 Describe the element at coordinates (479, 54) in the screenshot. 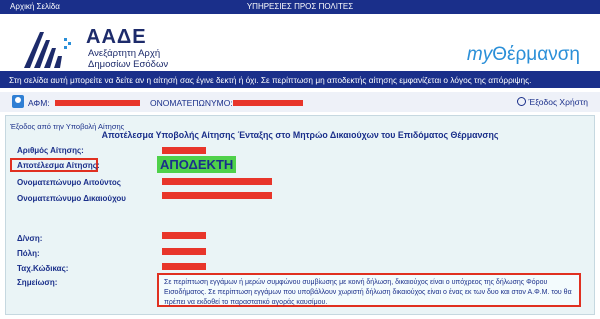

I see `brand-my: my` at that location.